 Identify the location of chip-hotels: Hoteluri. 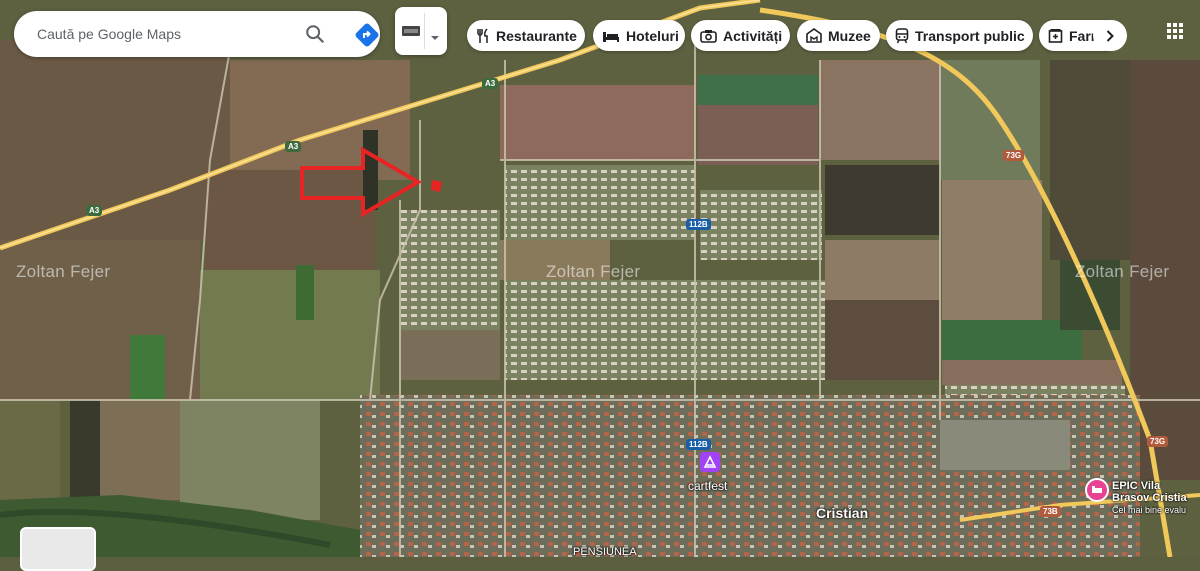
(639, 35).